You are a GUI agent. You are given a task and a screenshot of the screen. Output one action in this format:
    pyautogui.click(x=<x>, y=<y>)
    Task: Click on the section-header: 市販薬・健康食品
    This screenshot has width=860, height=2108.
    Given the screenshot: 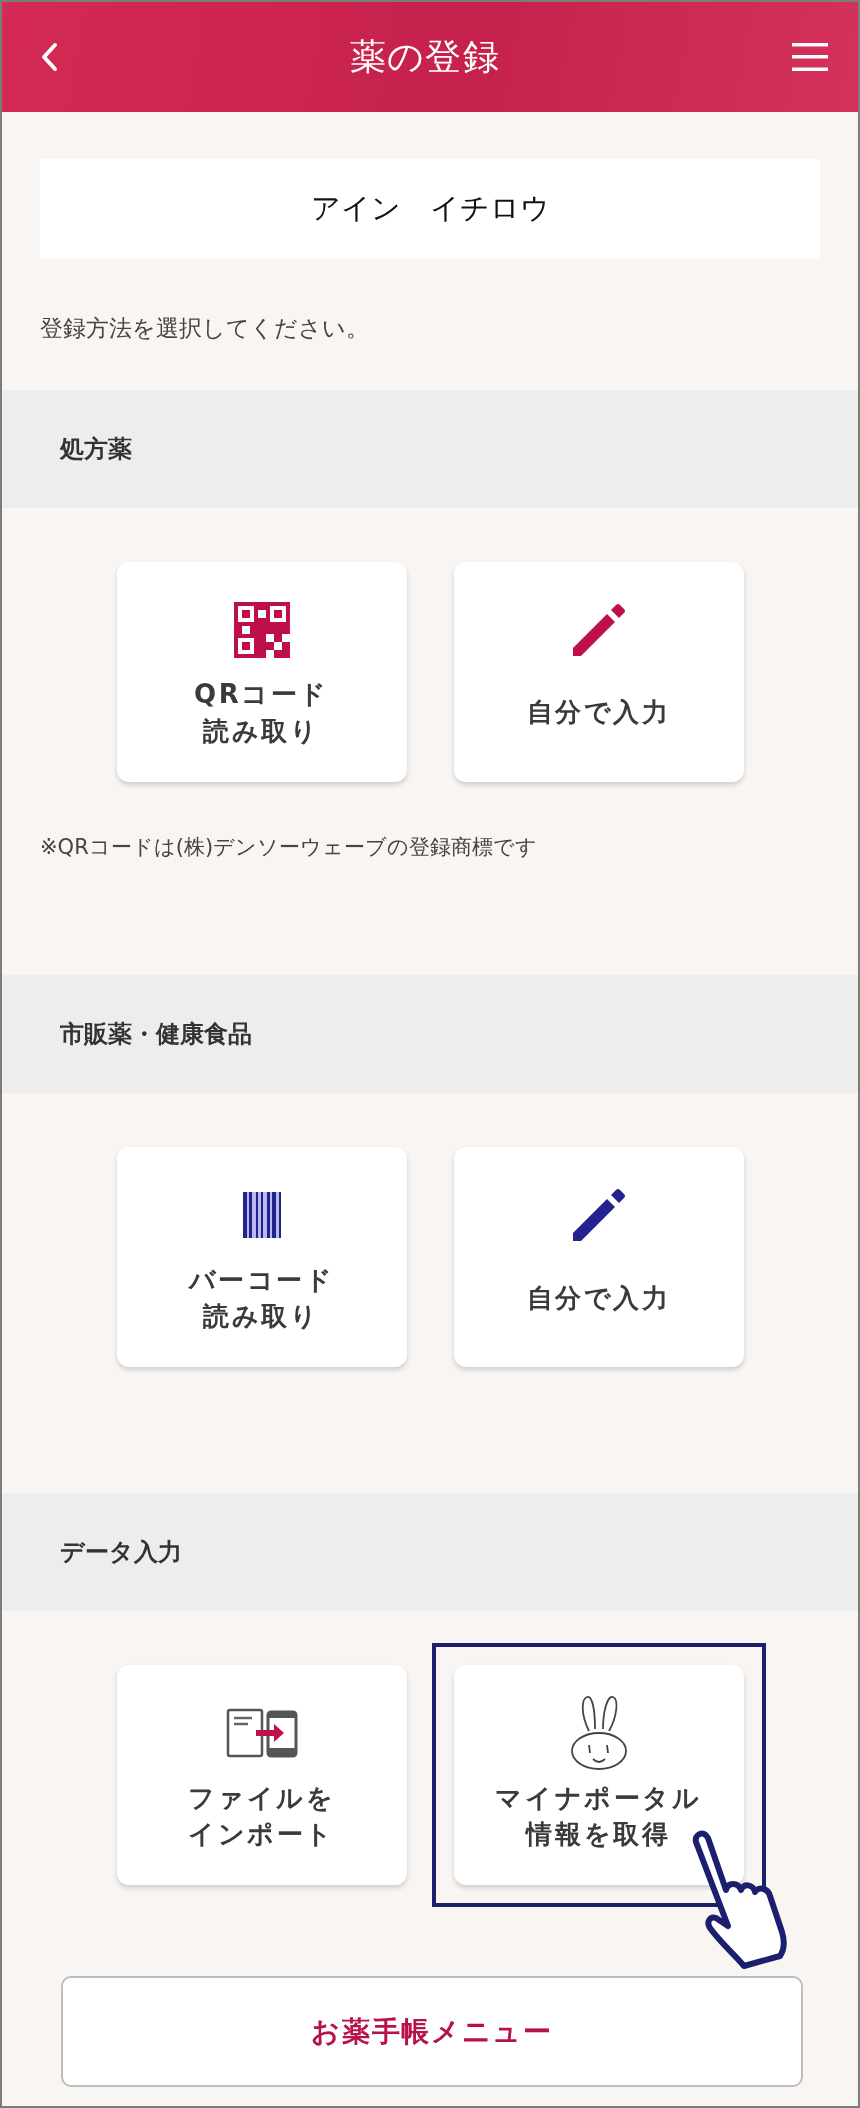 What is the action you would take?
    pyautogui.click(x=430, y=1034)
    